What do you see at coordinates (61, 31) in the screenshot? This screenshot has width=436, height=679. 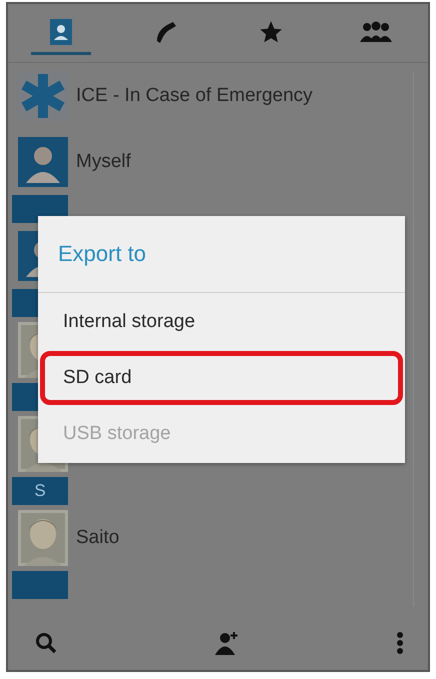 I see `contacts-icon` at bounding box center [61, 31].